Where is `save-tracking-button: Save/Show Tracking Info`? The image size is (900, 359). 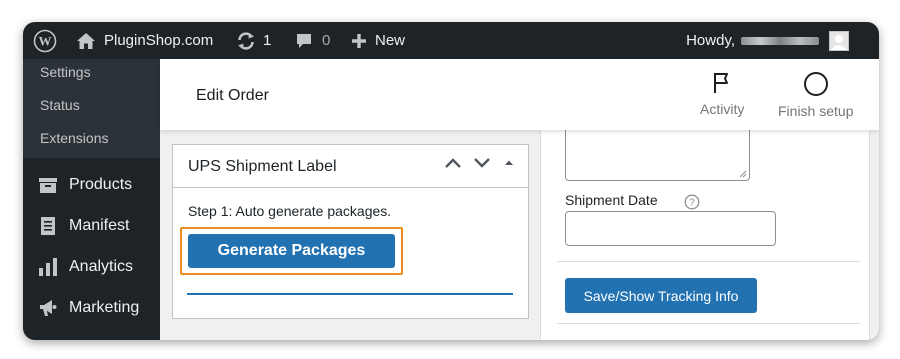 save-tracking-button: Save/Show Tracking Info is located at coordinates (661, 295).